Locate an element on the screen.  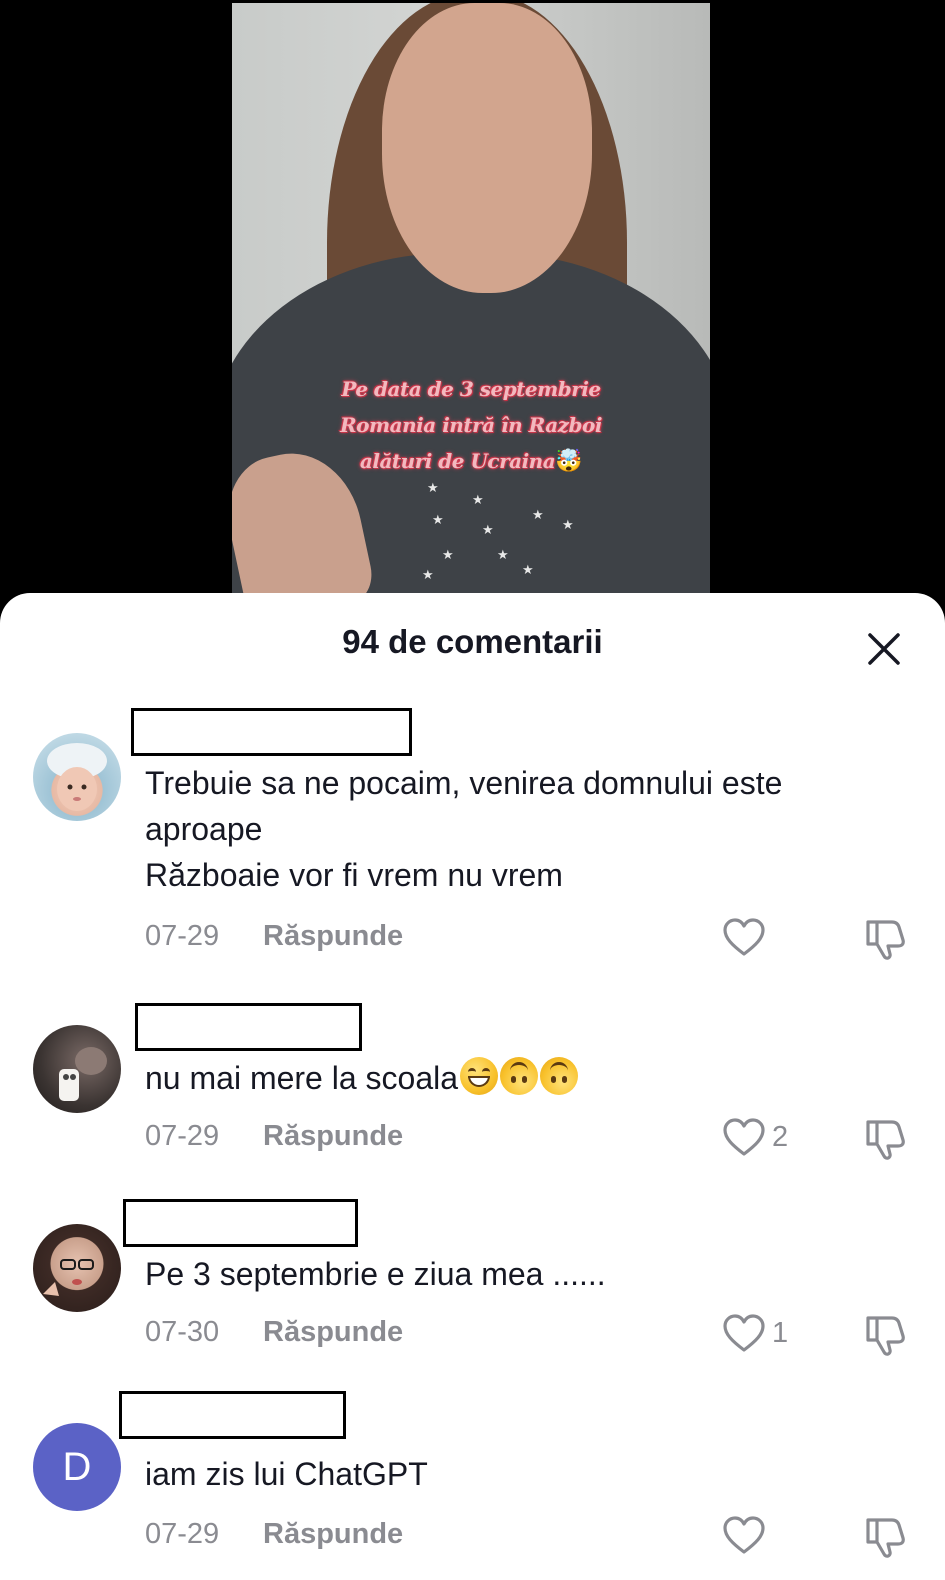
exploding-head-emoji: 🤯 is located at coordinates (569, 461).